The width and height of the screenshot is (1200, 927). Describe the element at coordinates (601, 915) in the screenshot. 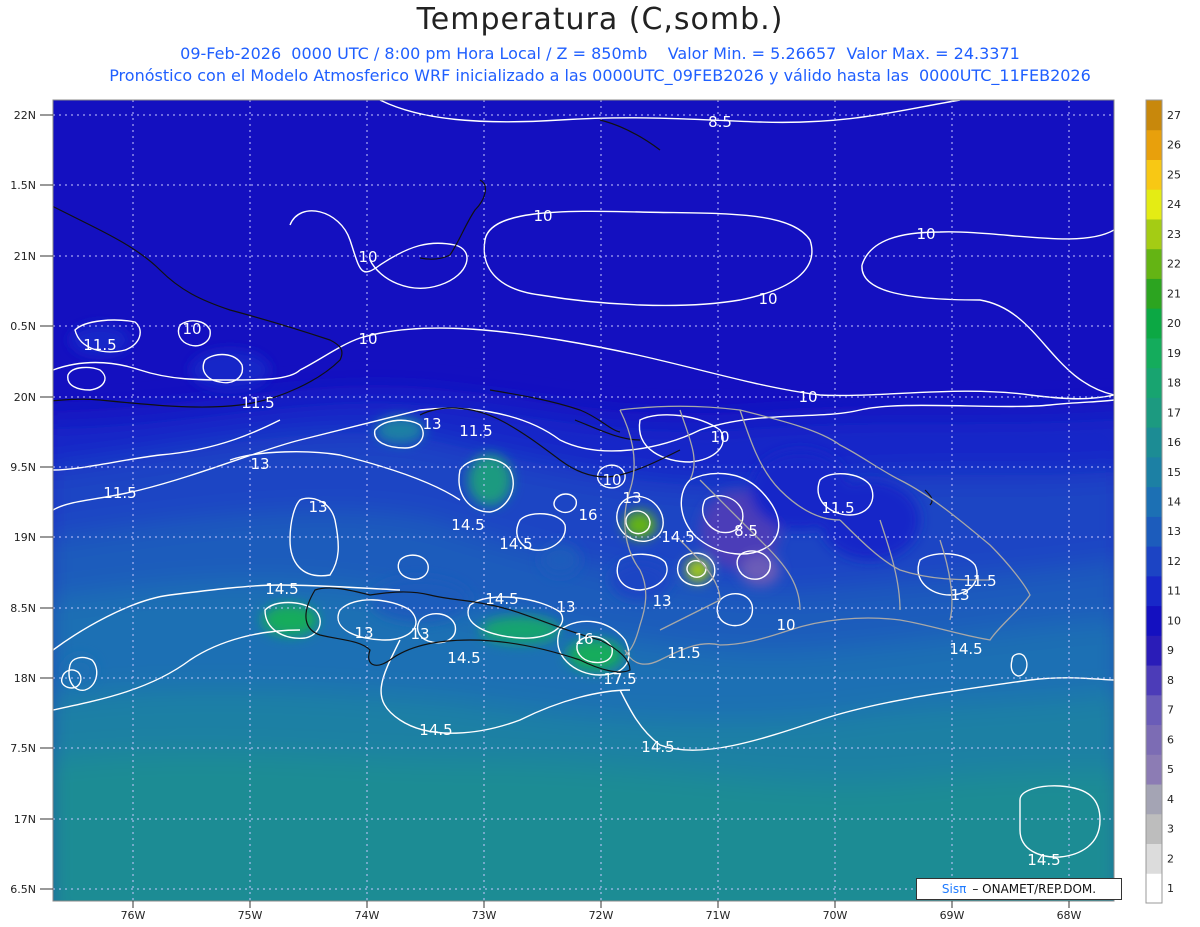

I see `lon-tick-label: 72W` at that location.